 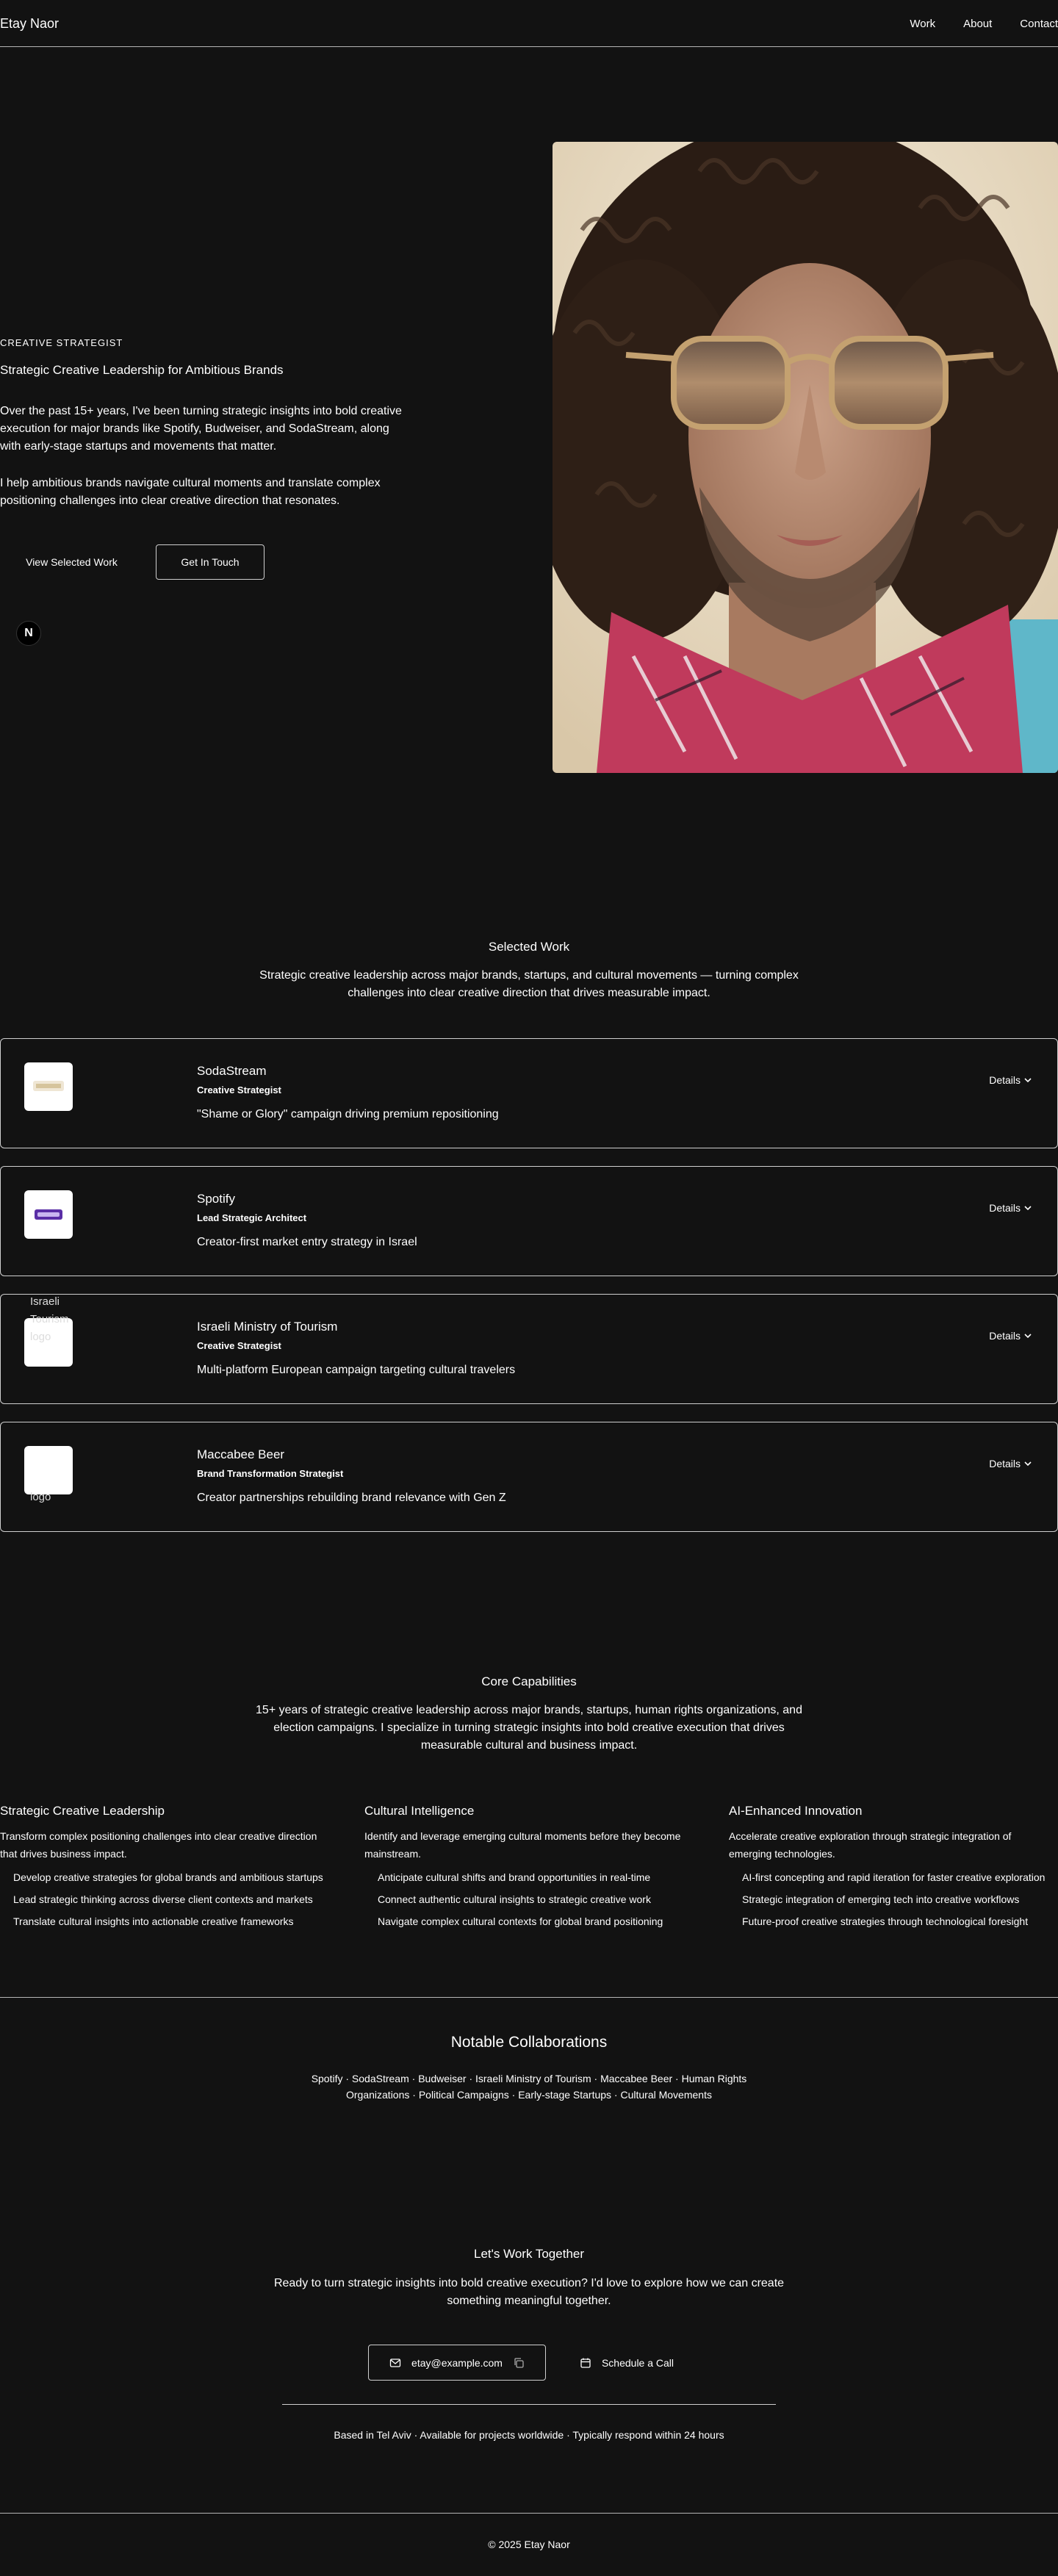 What do you see at coordinates (48, 1470) in the screenshot?
I see `maccabee-logo` at bounding box center [48, 1470].